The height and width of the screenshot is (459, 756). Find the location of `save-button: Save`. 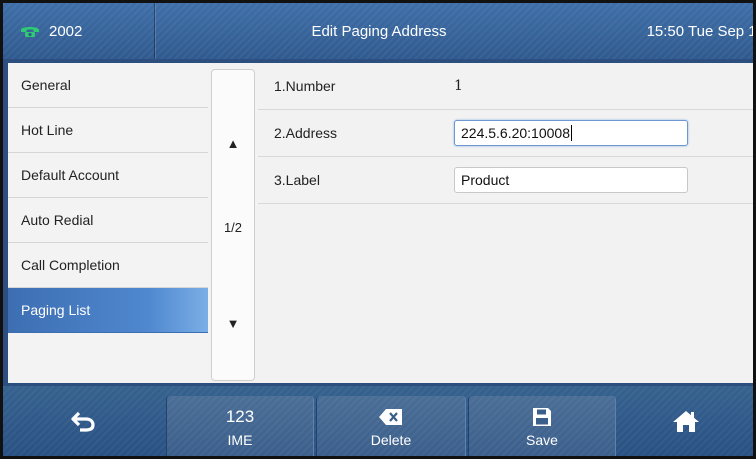

save-button: Save is located at coordinates (542, 426).